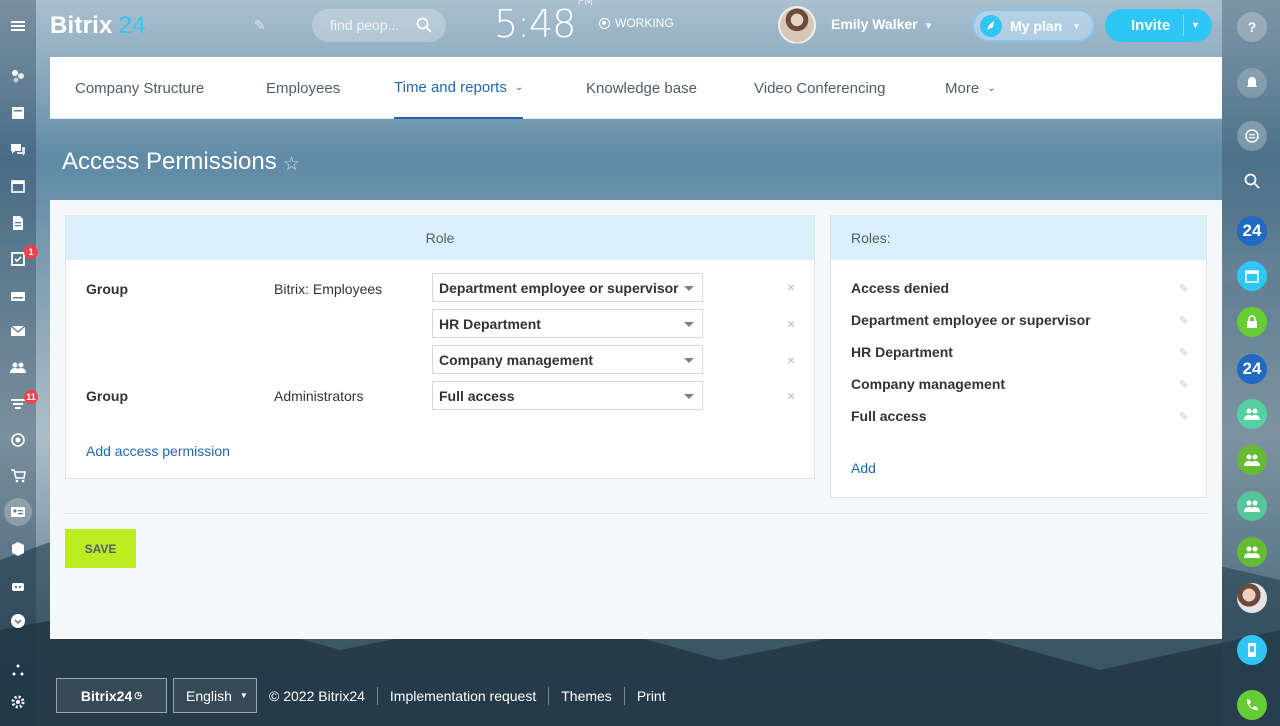  Describe the element at coordinates (970, 88) in the screenshot. I see `nav-more: More ⌄` at that location.